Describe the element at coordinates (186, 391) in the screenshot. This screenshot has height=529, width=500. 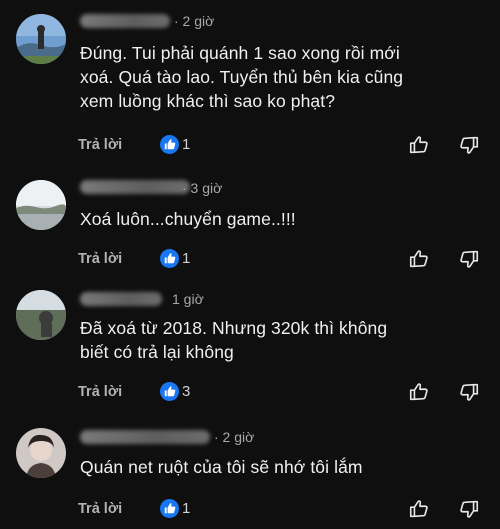
I see `like-count: 3` at that location.